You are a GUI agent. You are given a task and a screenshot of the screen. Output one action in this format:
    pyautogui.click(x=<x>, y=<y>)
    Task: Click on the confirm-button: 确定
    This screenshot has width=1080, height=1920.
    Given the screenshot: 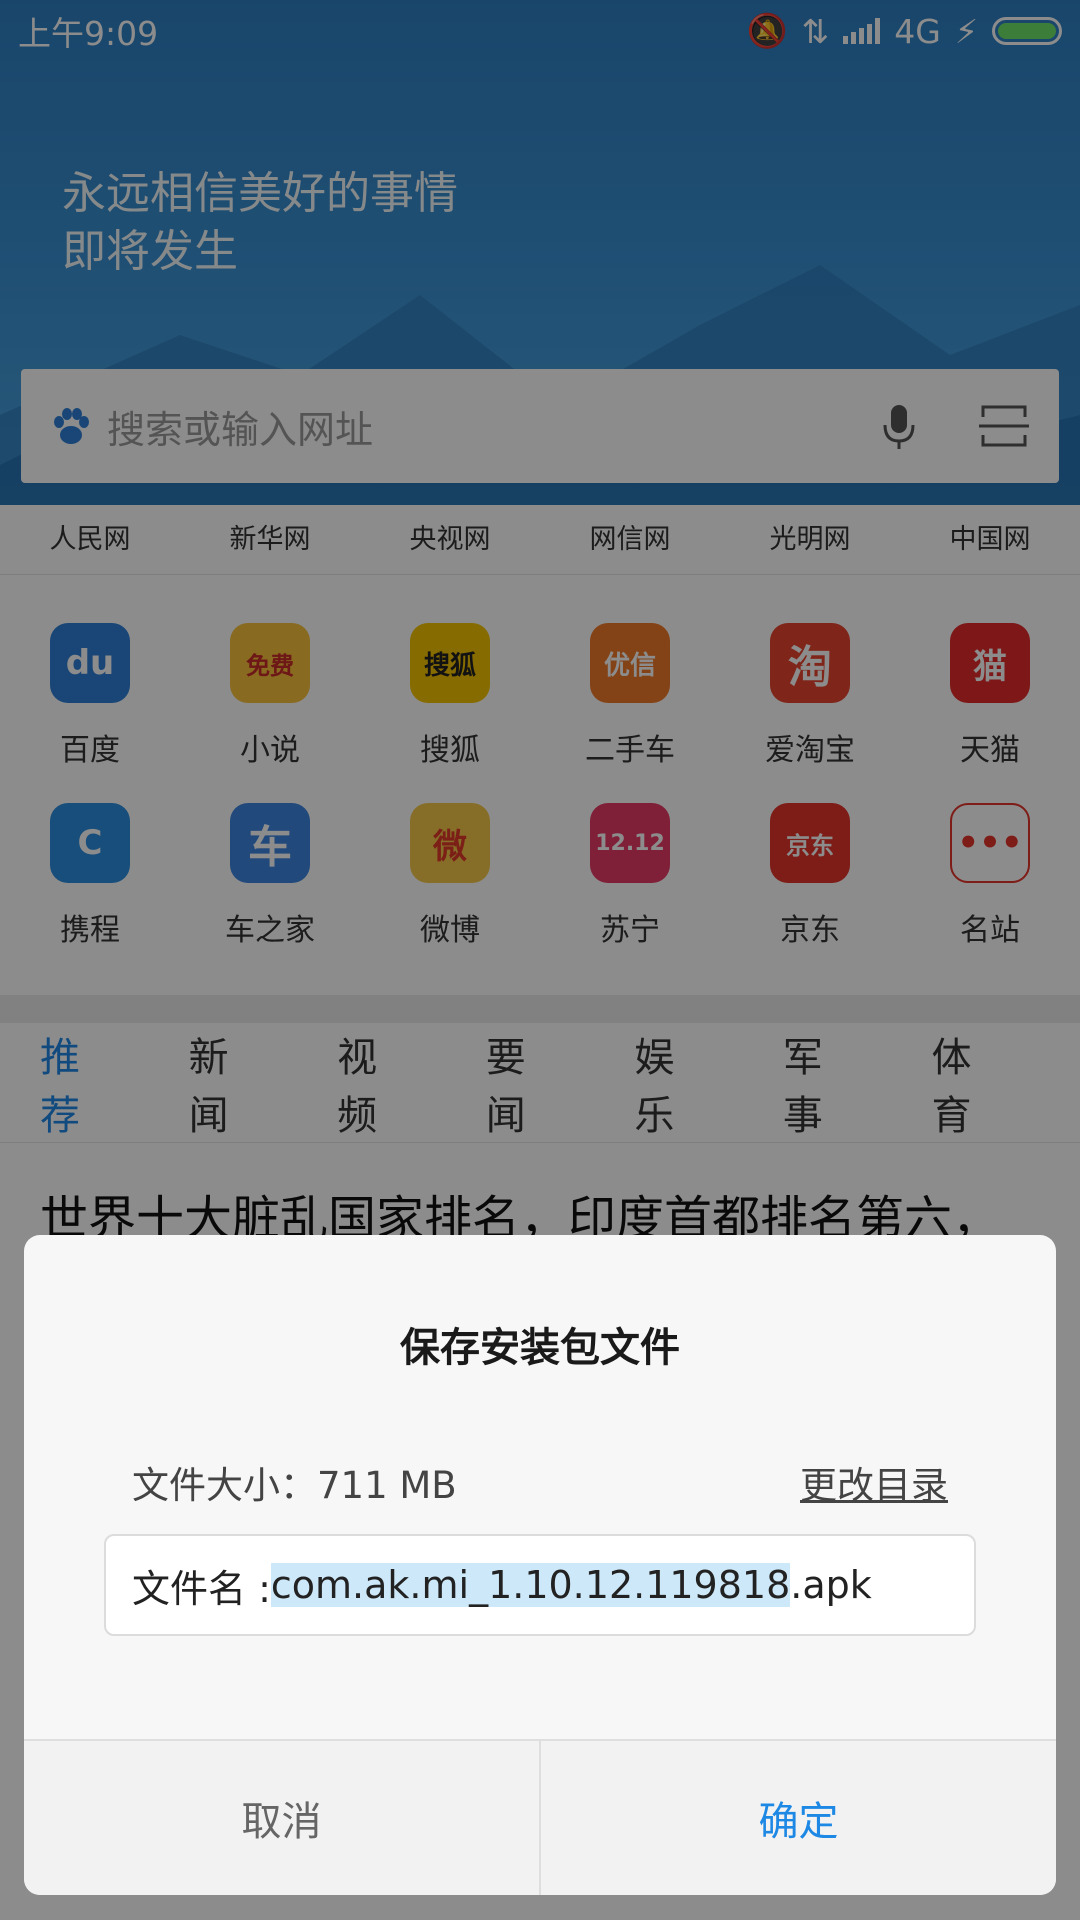 What is the action you would take?
    pyautogui.click(x=798, y=1818)
    